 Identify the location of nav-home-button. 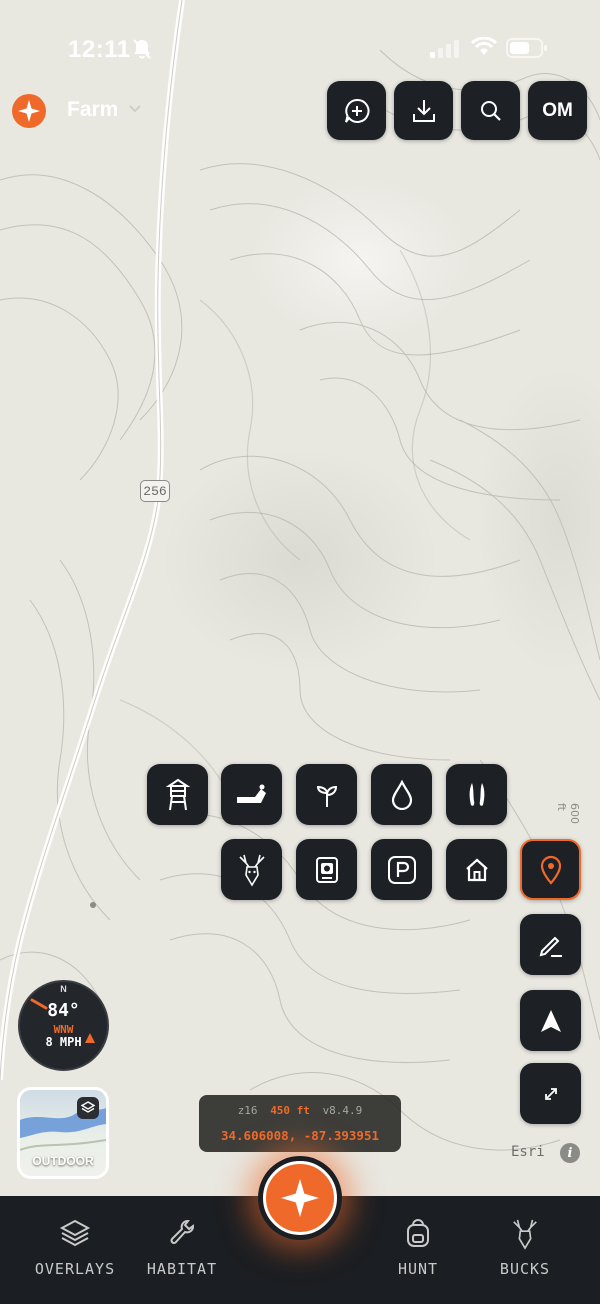
(300, 1198).